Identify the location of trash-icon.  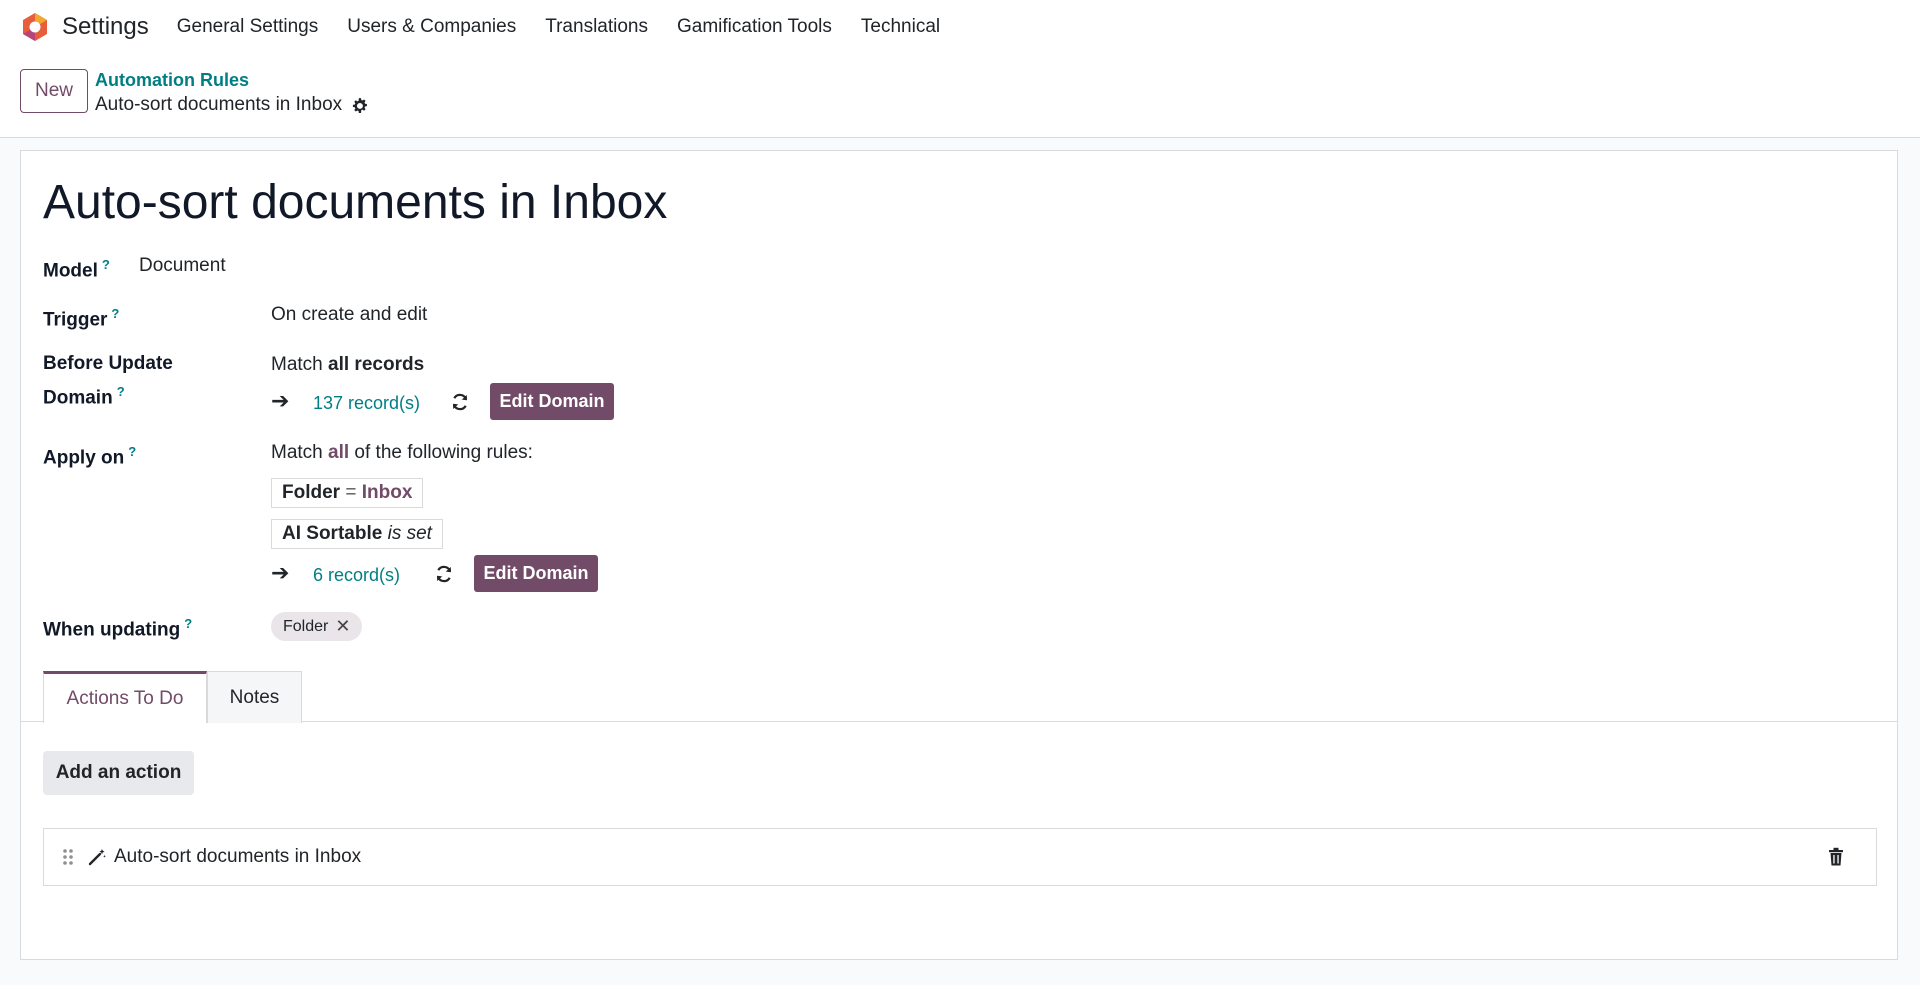
(1836, 856).